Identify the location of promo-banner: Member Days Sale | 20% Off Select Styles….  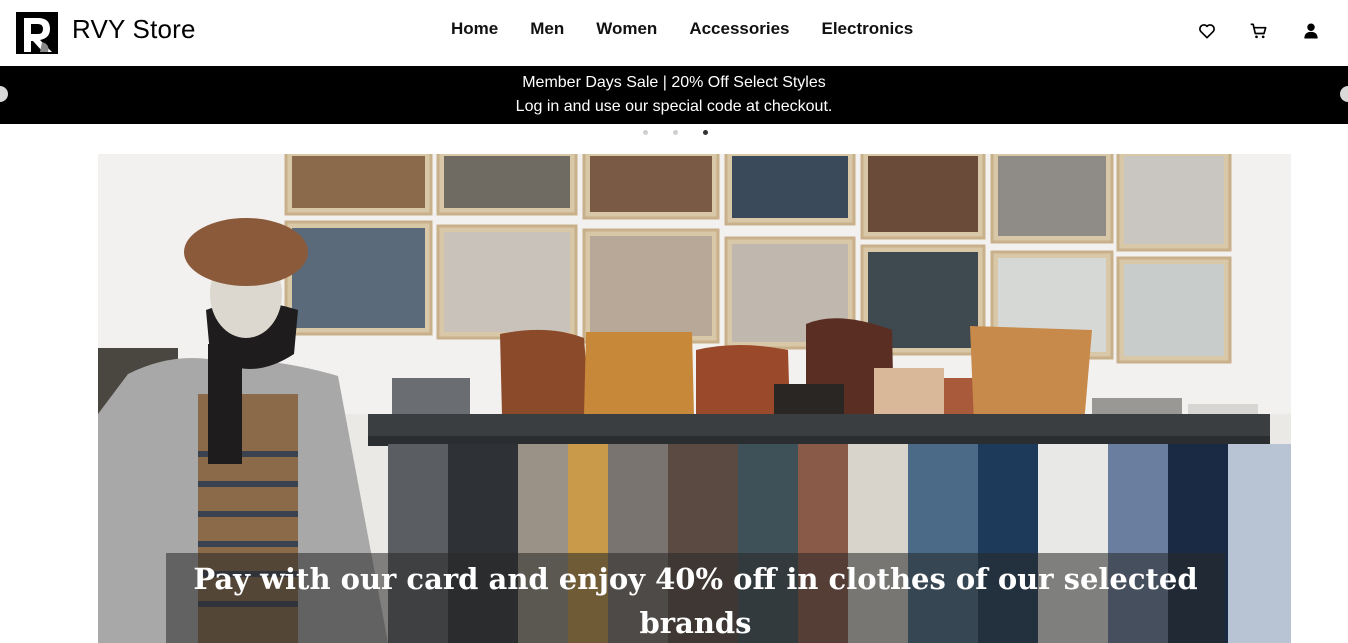
(674, 95).